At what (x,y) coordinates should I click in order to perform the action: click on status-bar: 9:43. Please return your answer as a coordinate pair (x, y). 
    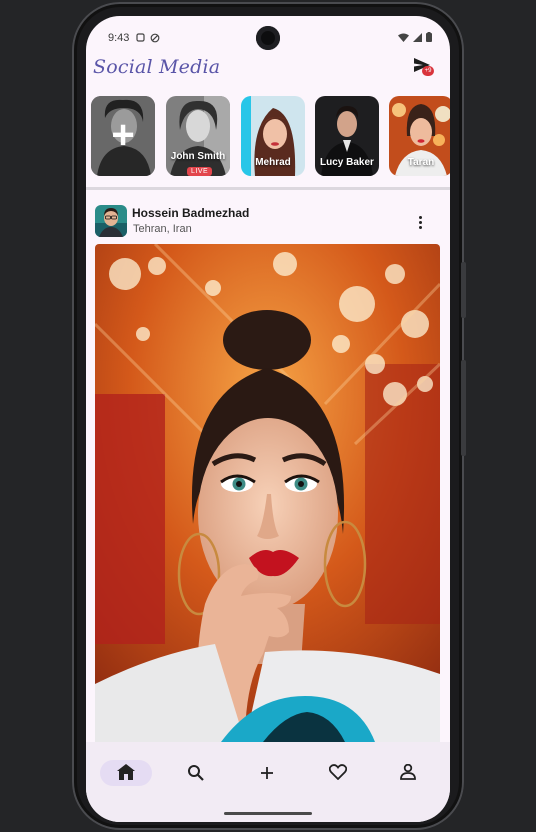
    Looking at the image, I should click on (268, 36).